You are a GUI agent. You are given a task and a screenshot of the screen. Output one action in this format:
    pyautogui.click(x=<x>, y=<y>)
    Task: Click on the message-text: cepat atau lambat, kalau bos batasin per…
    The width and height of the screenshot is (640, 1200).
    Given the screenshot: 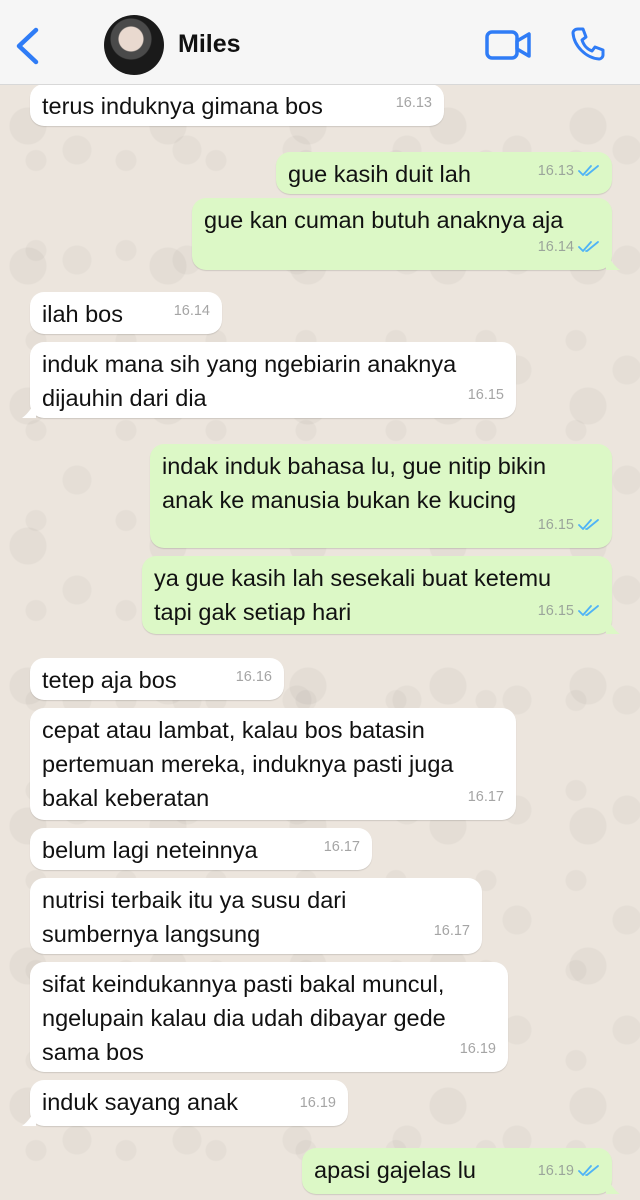 What is the action you would take?
    pyautogui.click(x=248, y=764)
    